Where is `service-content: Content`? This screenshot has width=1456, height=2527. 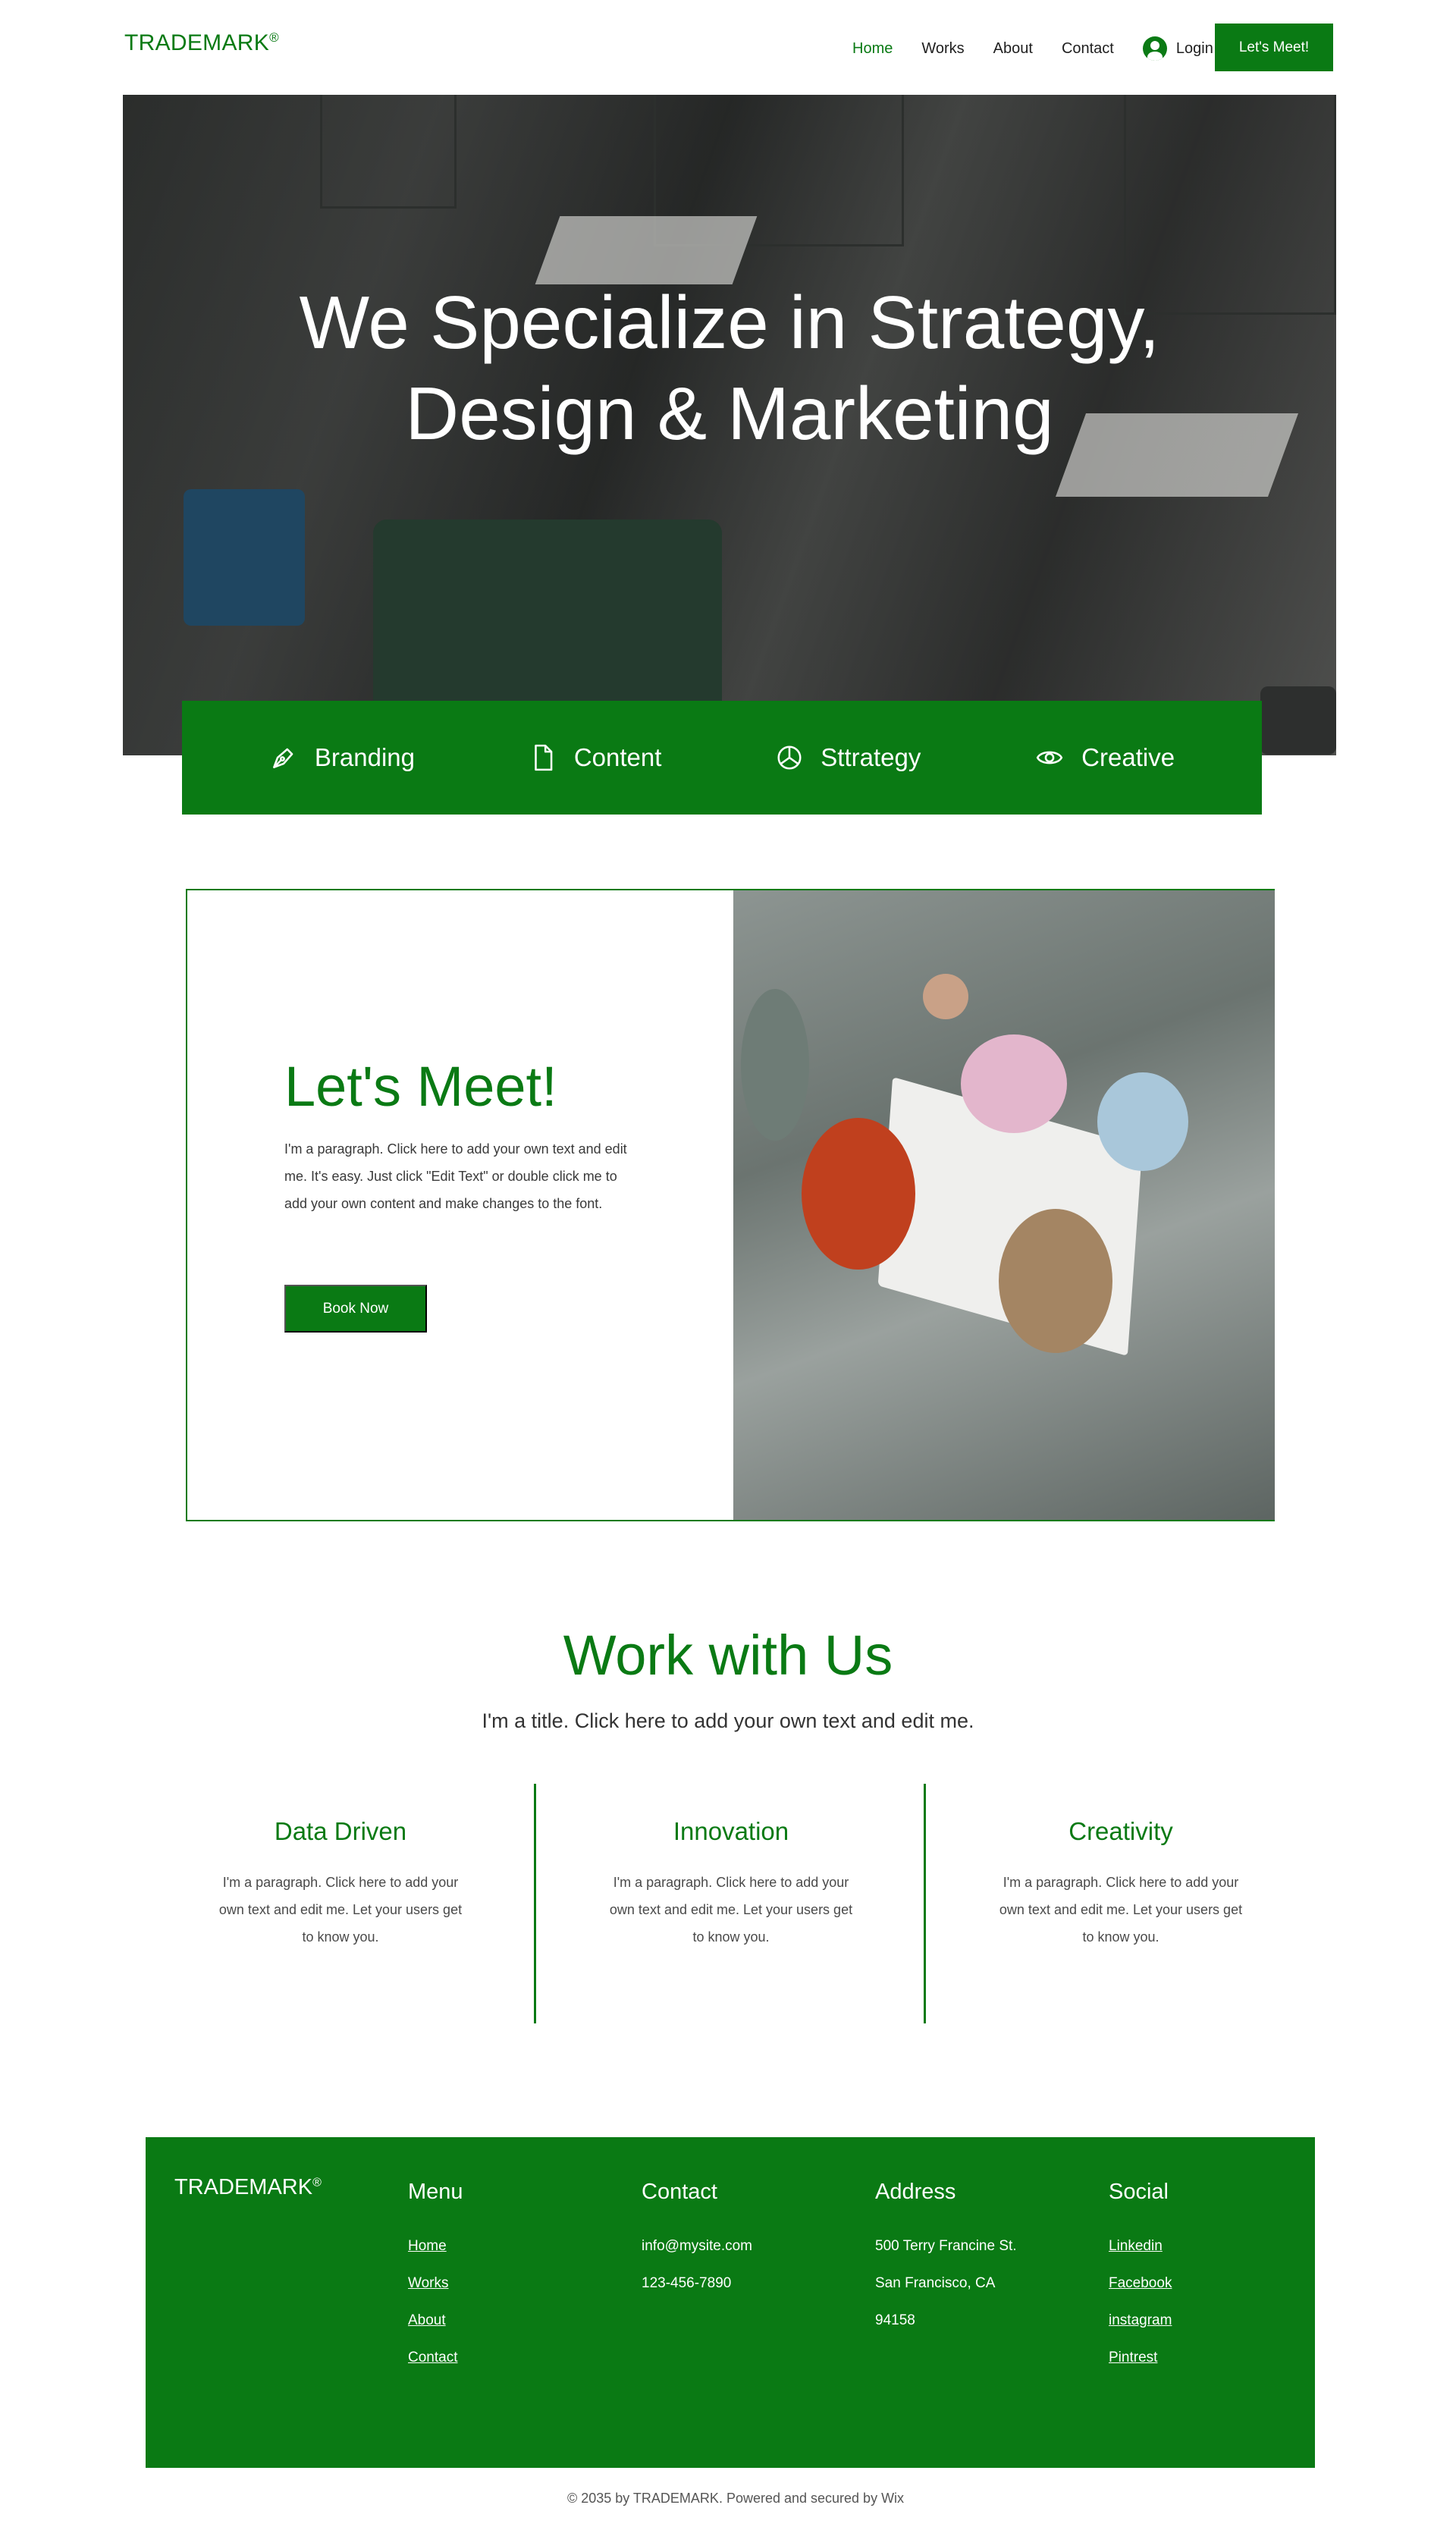
service-content: Content is located at coordinates (595, 757).